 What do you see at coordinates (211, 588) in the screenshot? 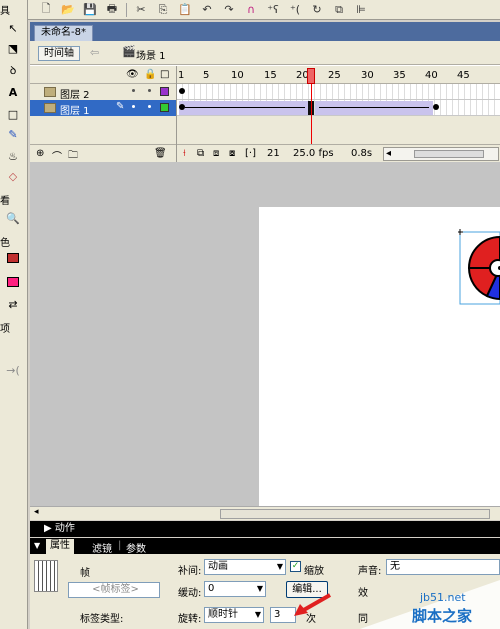
I see `ease-value: 0` at bounding box center [211, 588].